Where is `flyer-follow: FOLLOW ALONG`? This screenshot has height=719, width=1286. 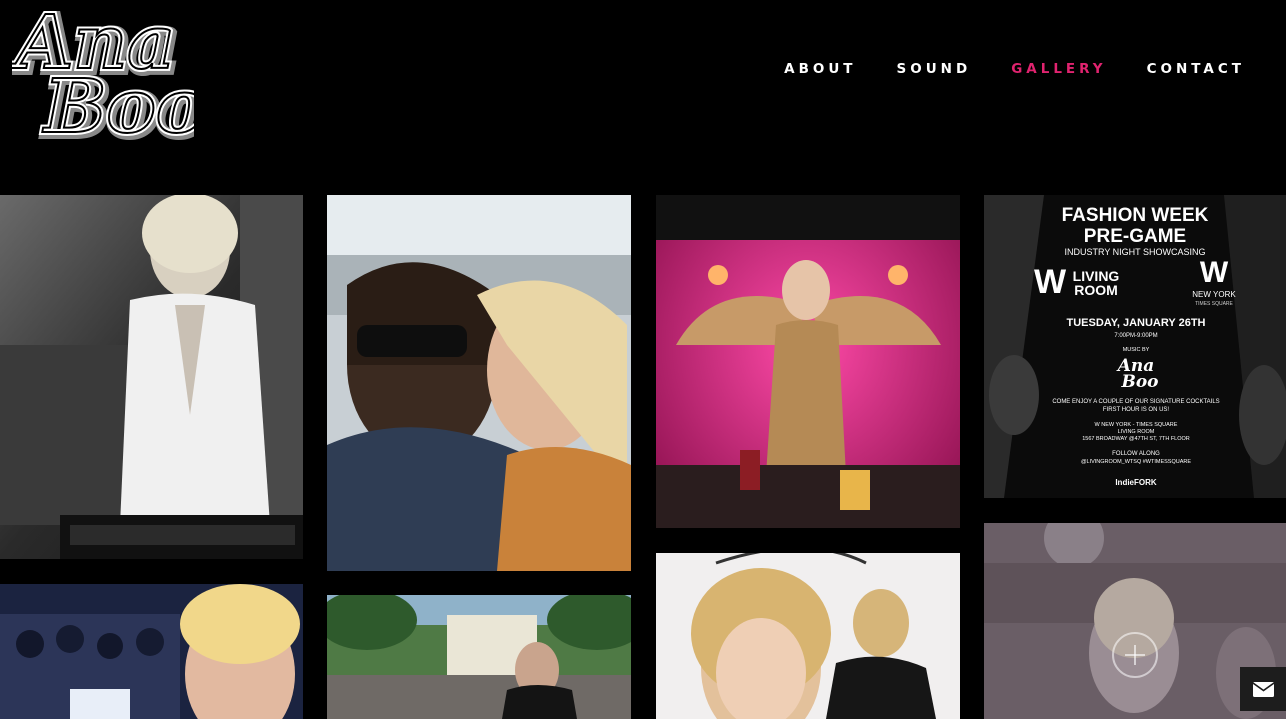 flyer-follow: FOLLOW ALONG is located at coordinates (1136, 454).